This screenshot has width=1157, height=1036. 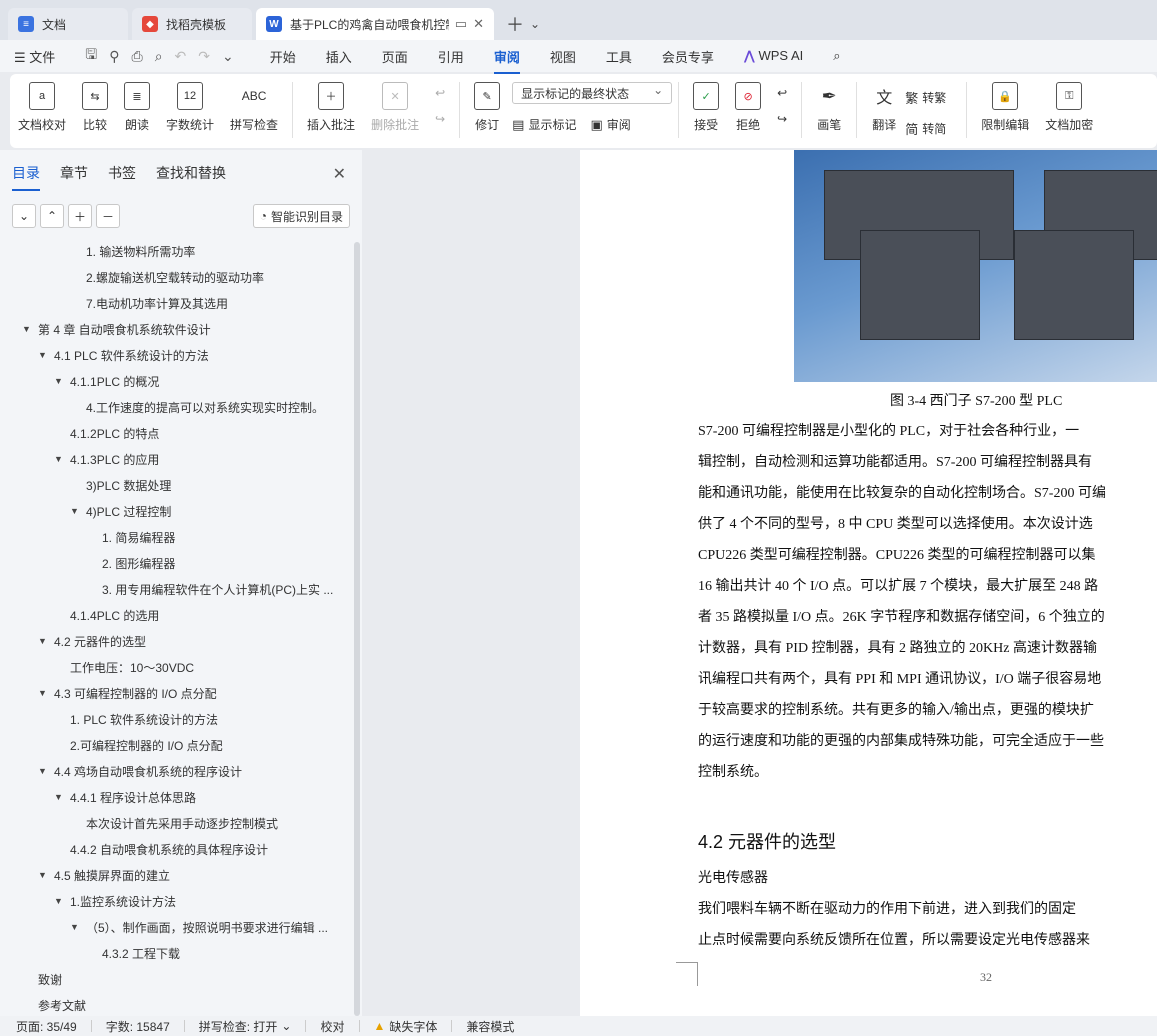 I want to click on toc-item: ▼ 4.1 PLC 软件系统设计的方法, so click(x=123, y=355).